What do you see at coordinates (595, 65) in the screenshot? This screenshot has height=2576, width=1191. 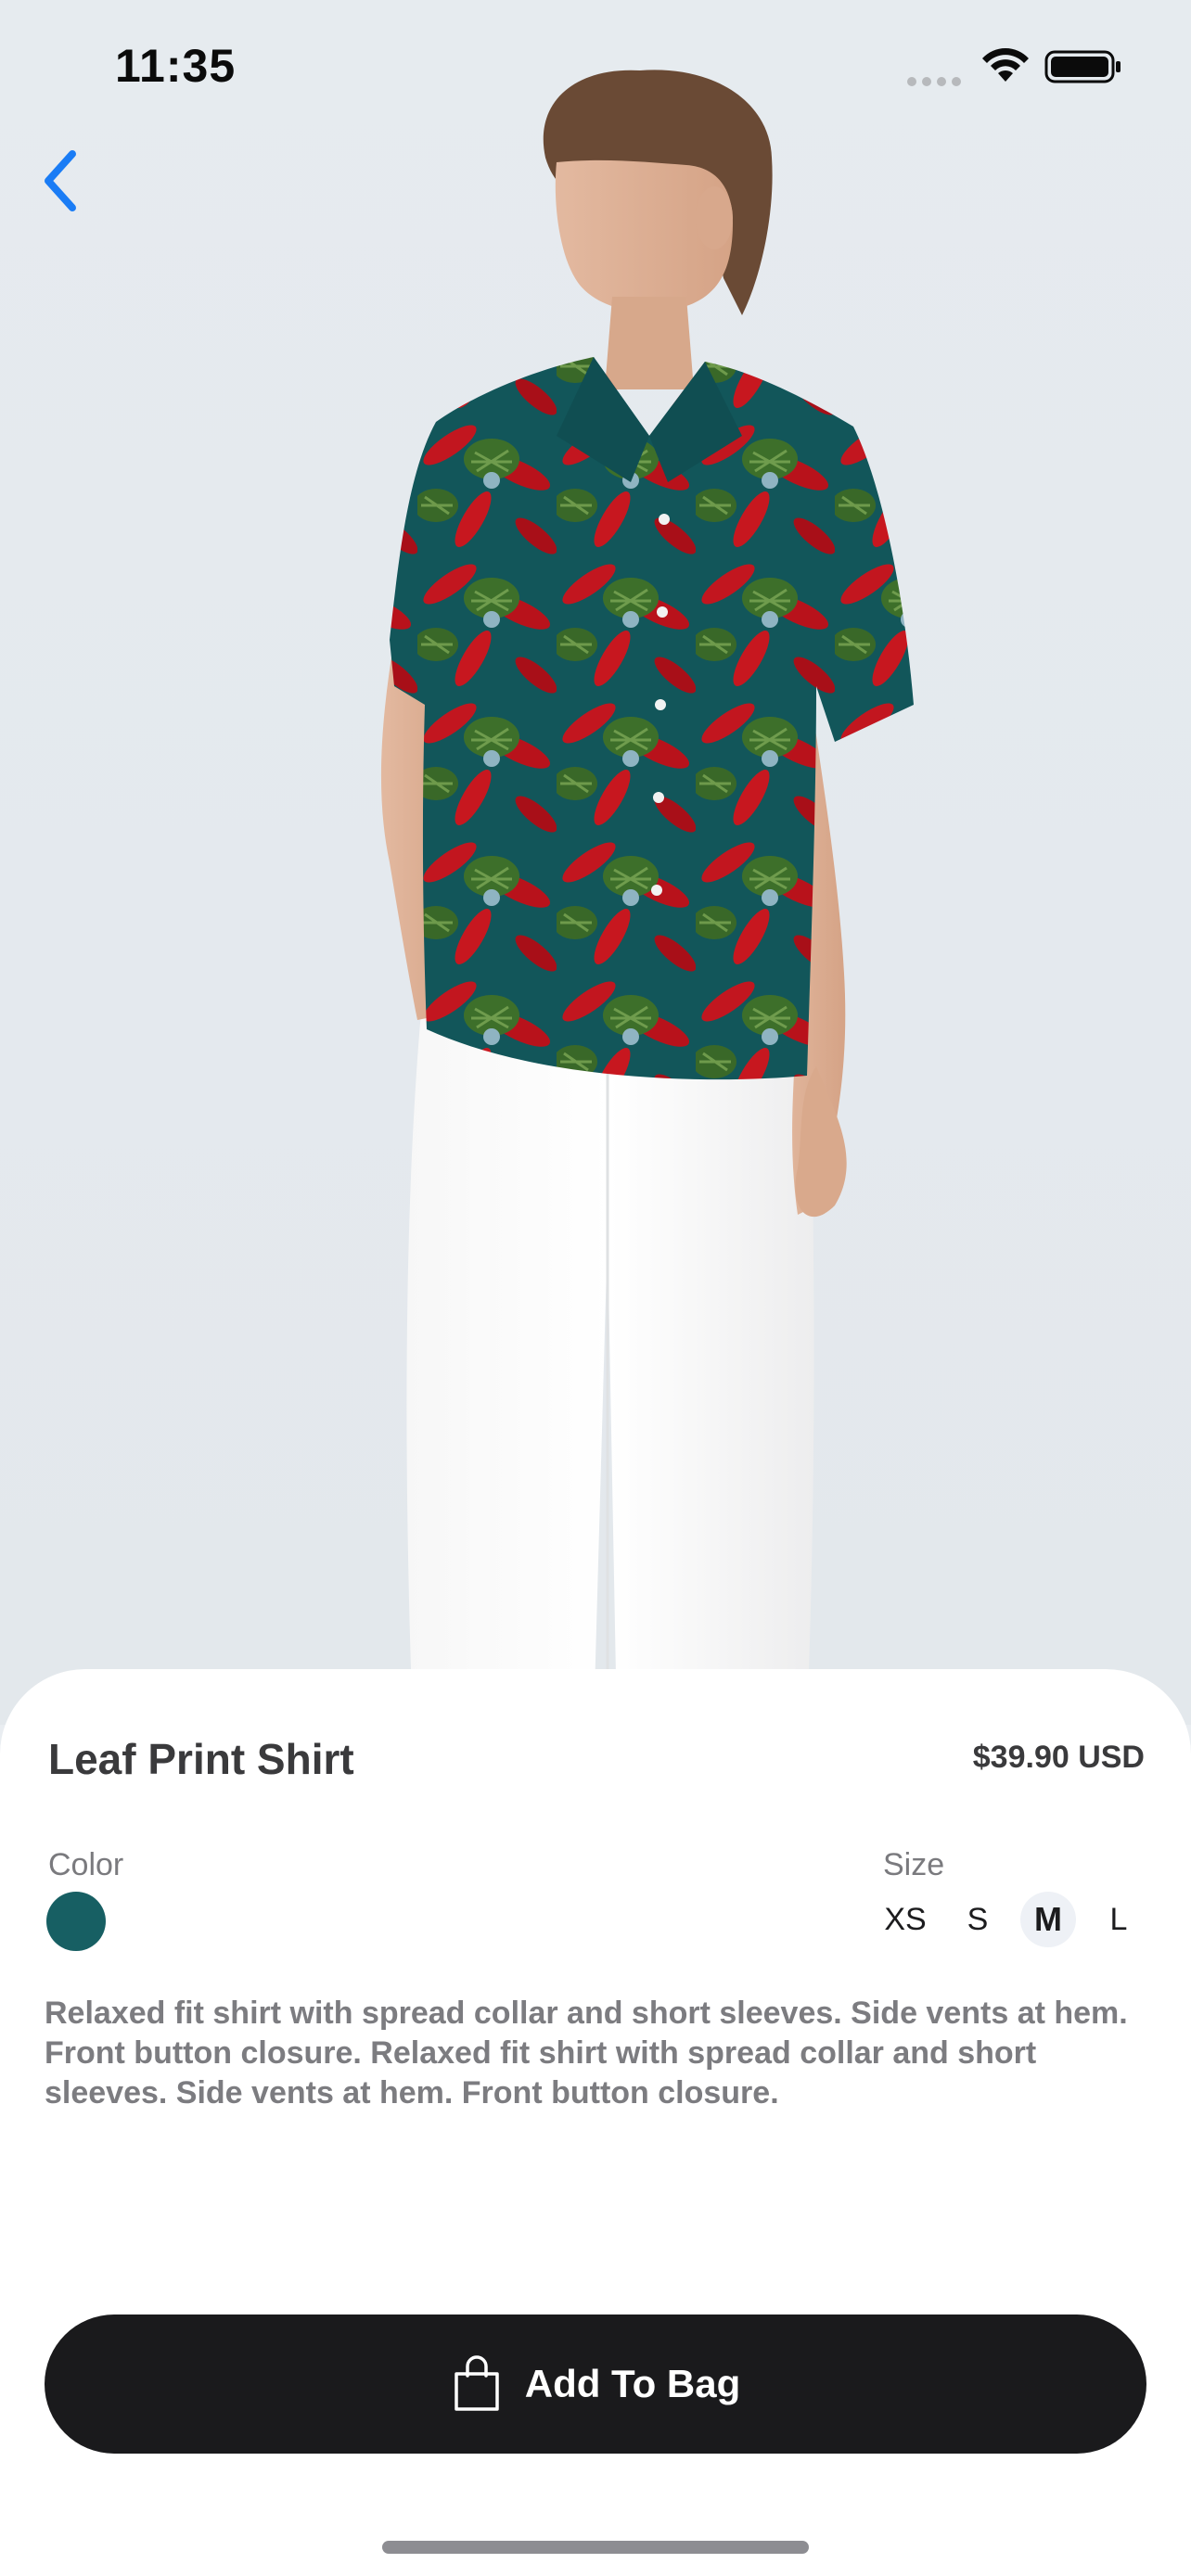 I see `status-bar: 11:35` at bounding box center [595, 65].